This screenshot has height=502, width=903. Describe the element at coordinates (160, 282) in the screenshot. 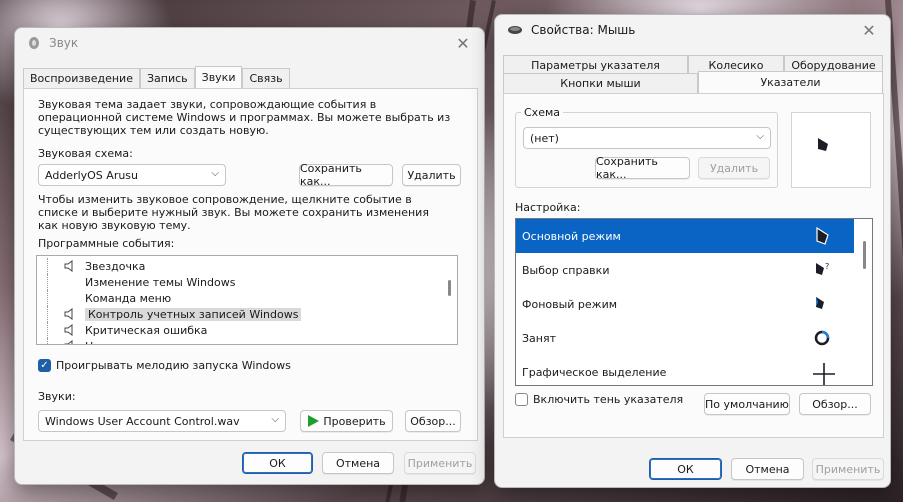

I see `event-label: Изменение темы Windows` at that location.